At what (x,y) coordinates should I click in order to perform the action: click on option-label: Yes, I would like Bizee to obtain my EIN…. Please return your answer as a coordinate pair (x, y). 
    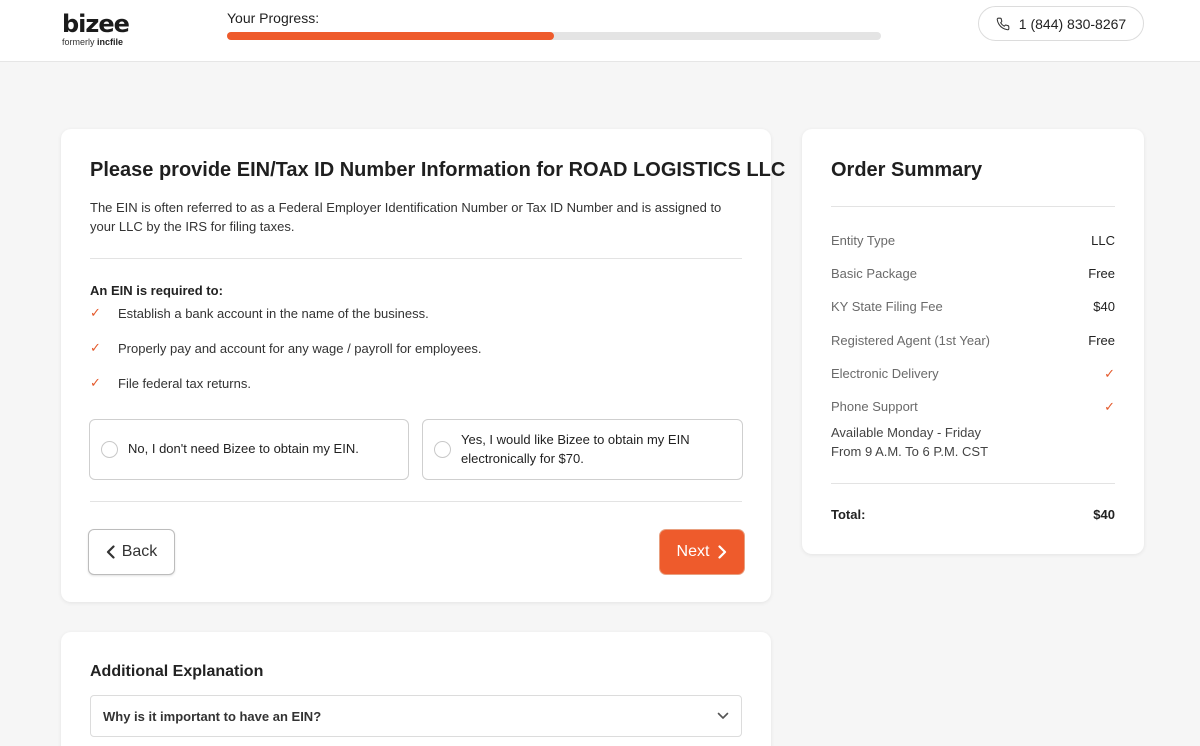
    Looking at the image, I should click on (575, 449).